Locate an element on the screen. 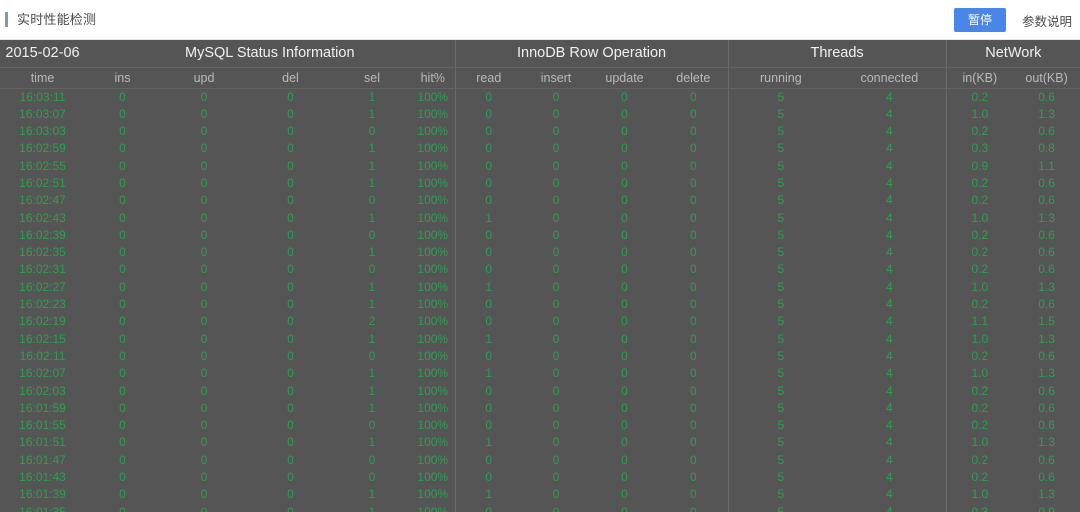 This screenshot has width=1080, height=512. table-row: 16:02:59 0 0 0 1 100% 0 0 0 0 5 4 0.3 0.8 is located at coordinates (540, 149).